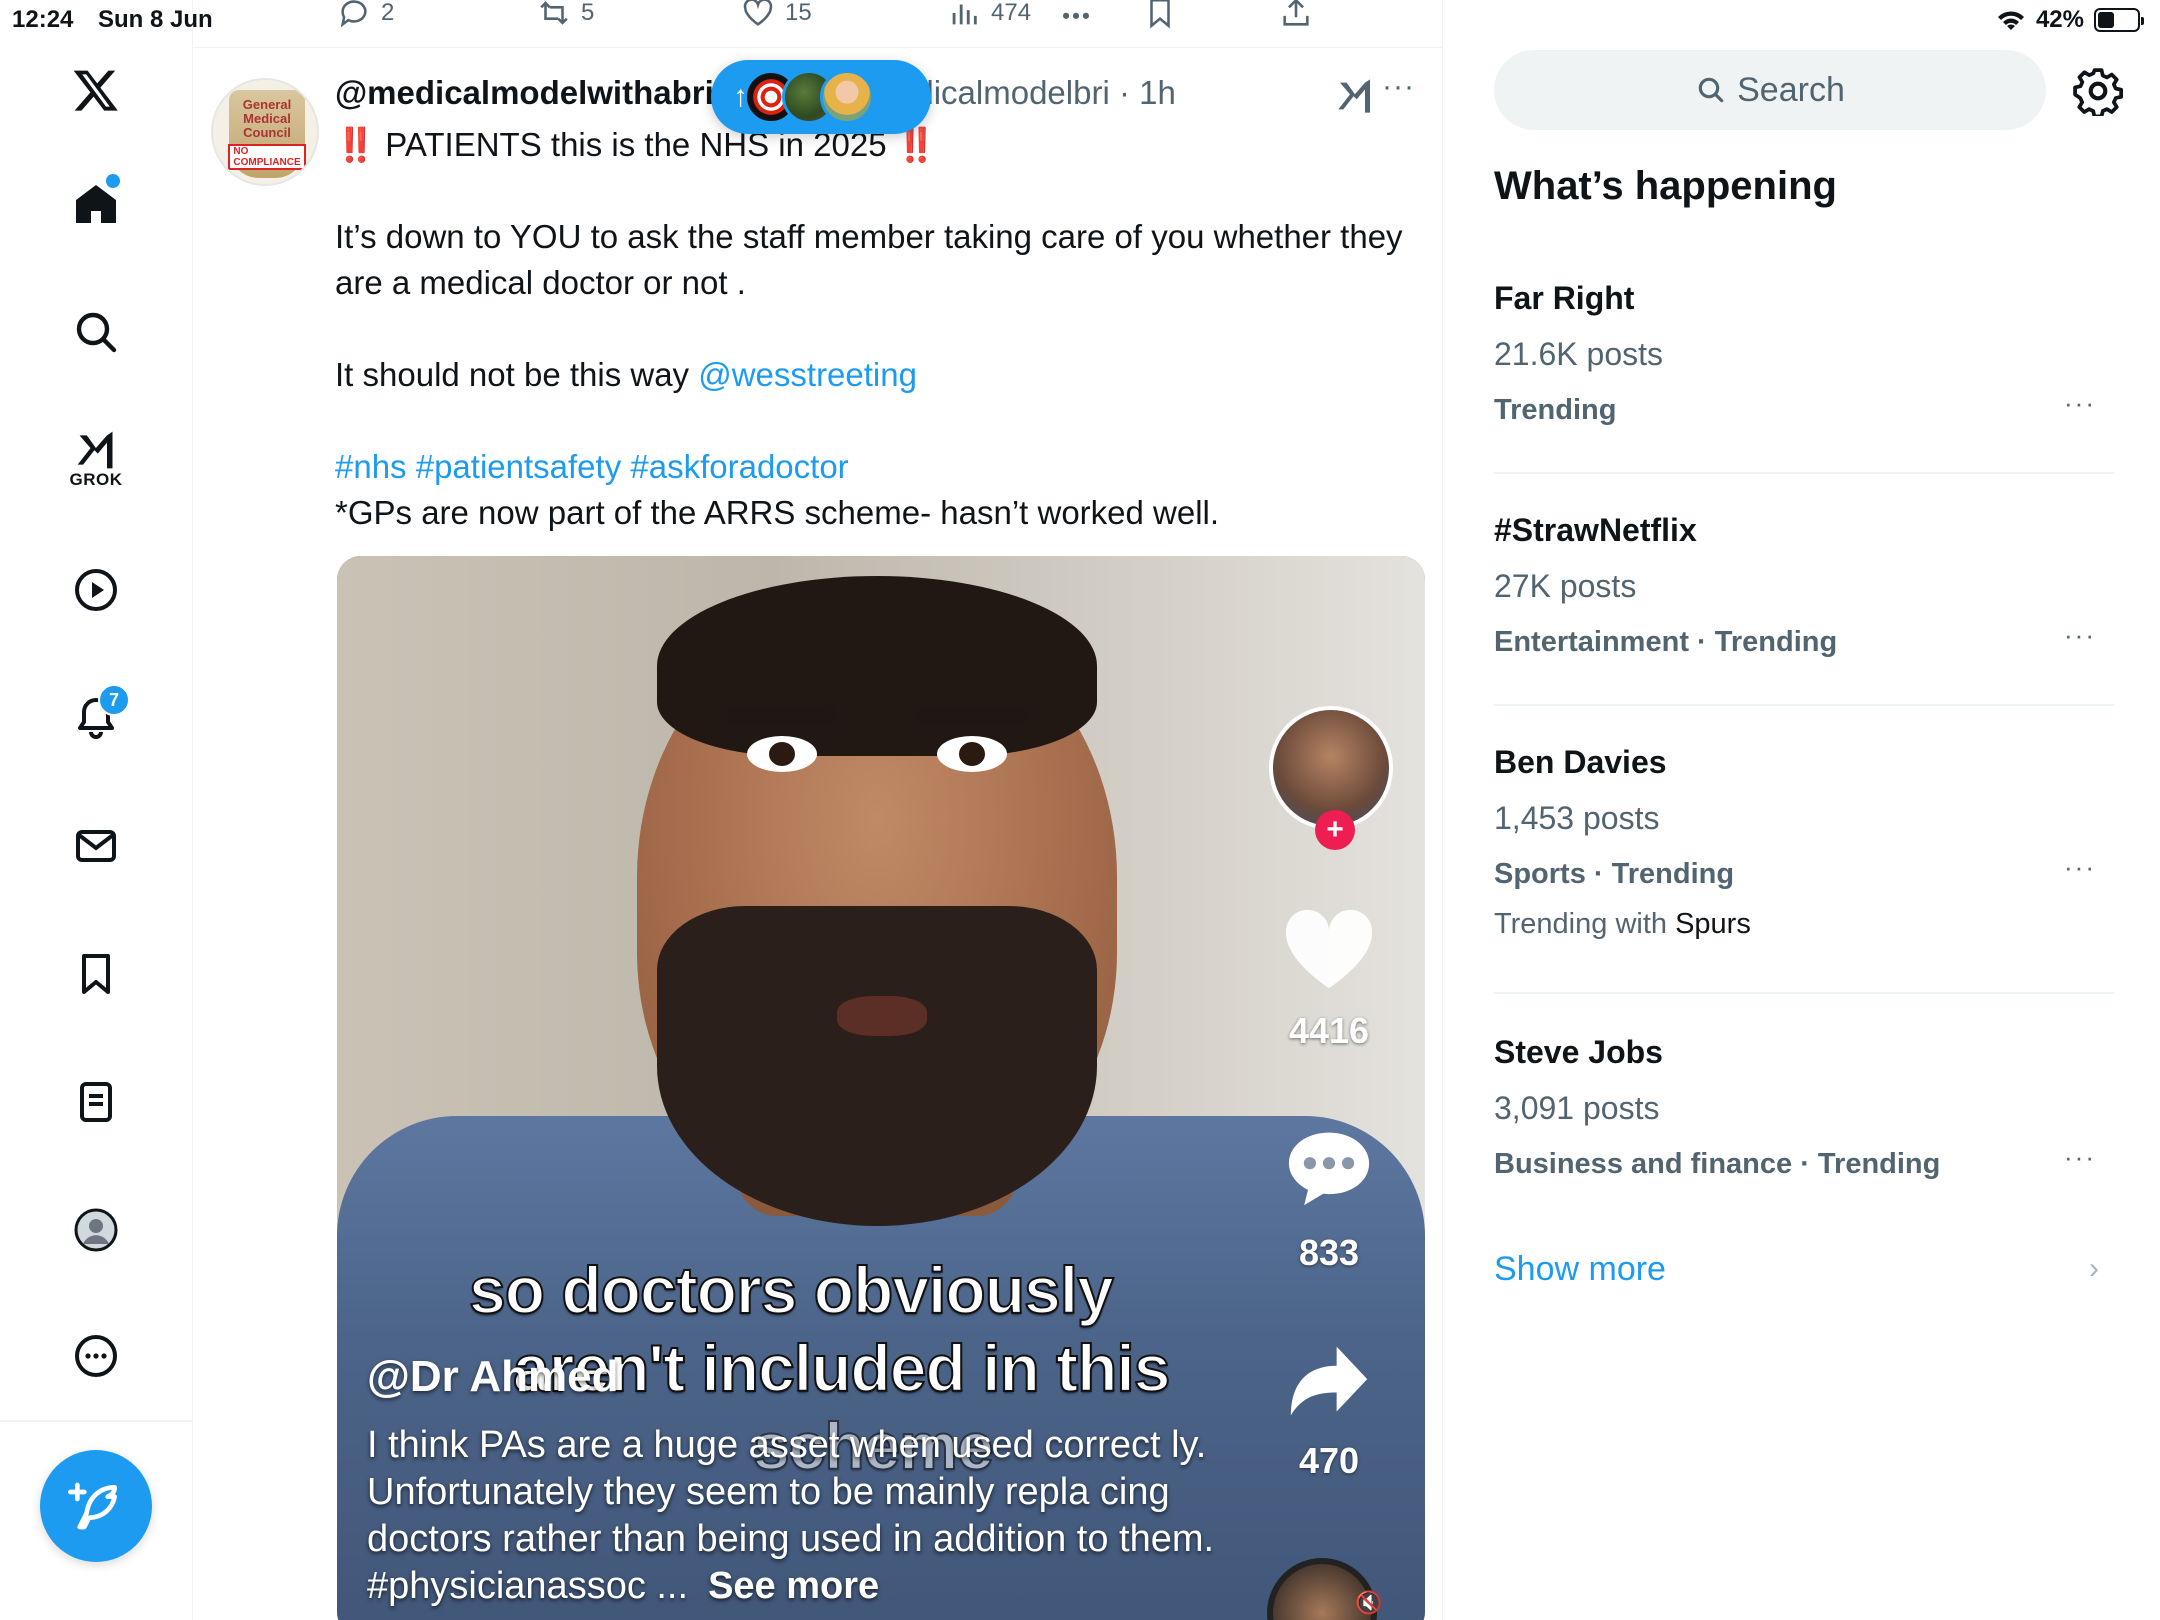 The image size is (2160, 1620). What do you see at coordinates (2094, 1268) in the screenshot?
I see `chevron-right-icon: ›` at bounding box center [2094, 1268].